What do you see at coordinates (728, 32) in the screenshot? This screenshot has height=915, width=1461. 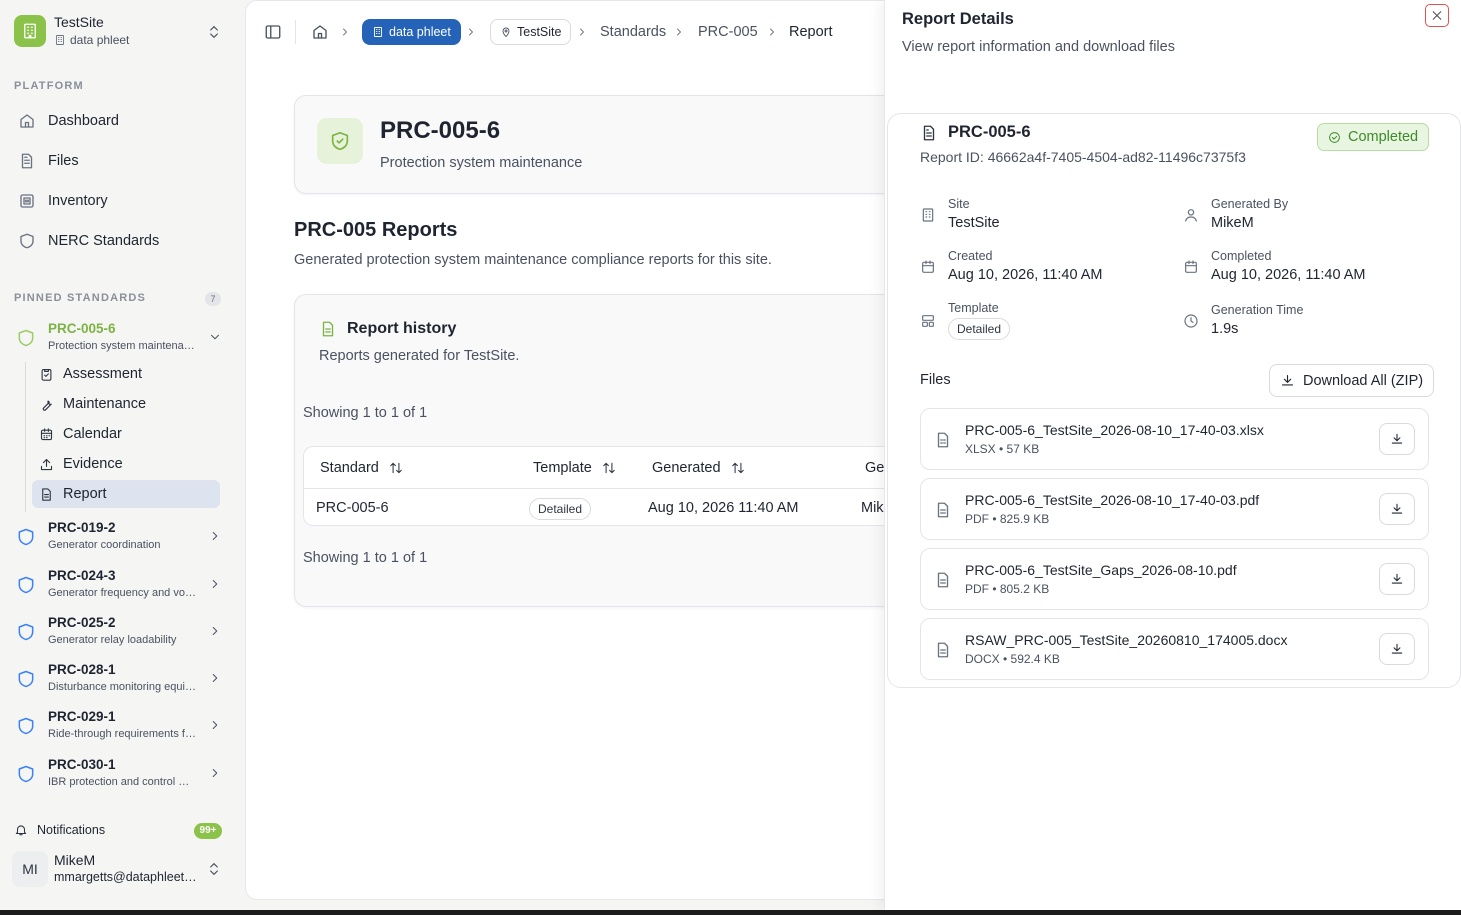 I see `breadcrumb-prc-005: PRC-005` at bounding box center [728, 32].